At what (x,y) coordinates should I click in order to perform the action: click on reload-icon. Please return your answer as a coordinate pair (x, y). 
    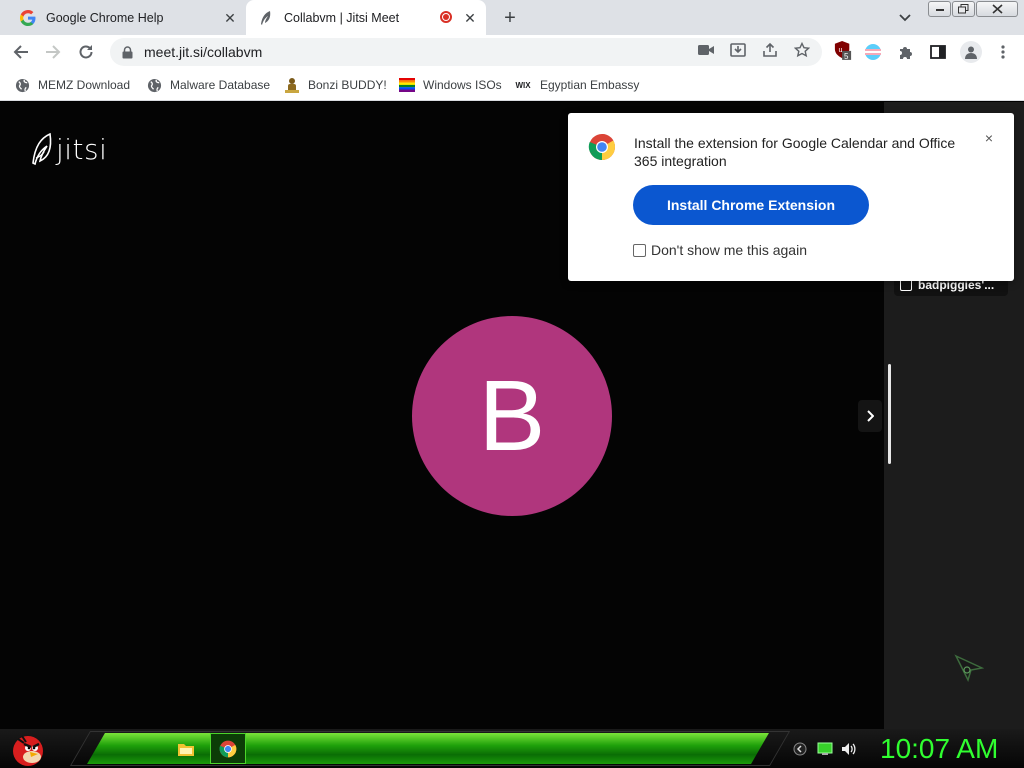
    Looking at the image, I should click on (86, 52).